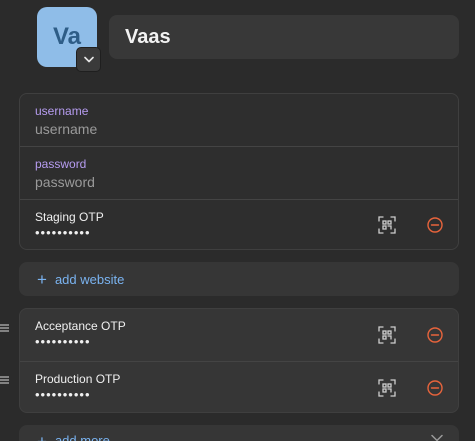  What do you see at coordinates (239, 120) in the screenshot?
I see `username-row: username username` at bounding box center [239, 120].